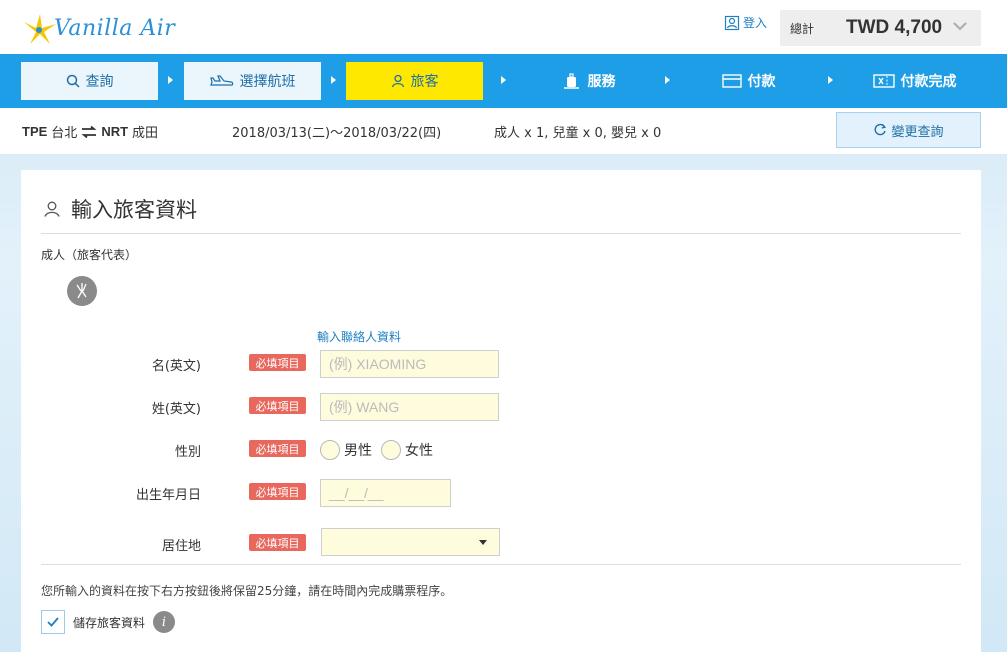 The image size is (1007, 652). I want to click on route-summary: TPE 台北 NRT 成田, so click(90, 131).